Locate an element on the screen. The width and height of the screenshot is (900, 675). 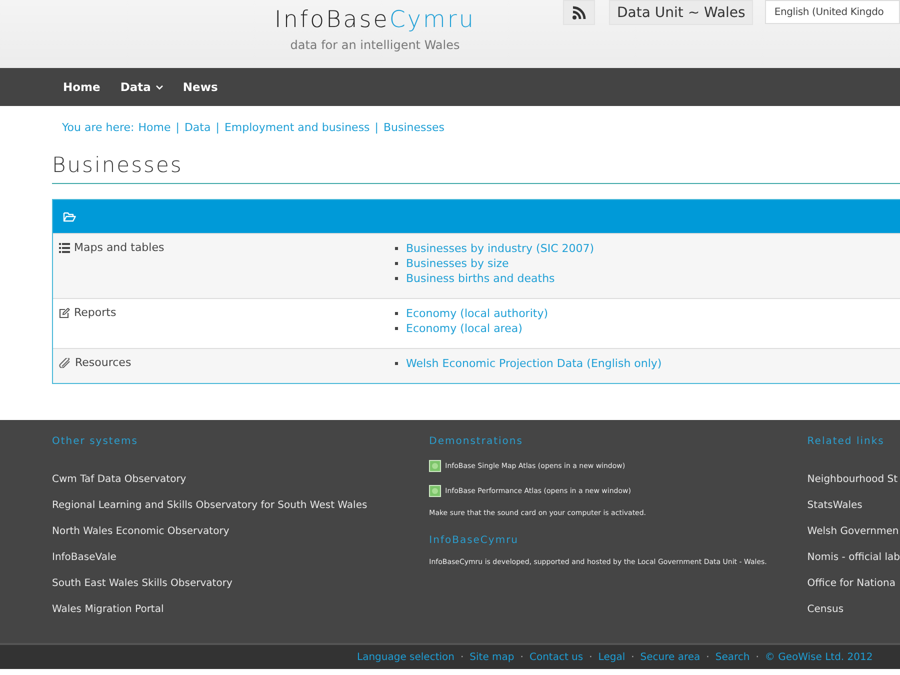
footer-heading: InfoBaseCymru is located at coordinates (474, 540).